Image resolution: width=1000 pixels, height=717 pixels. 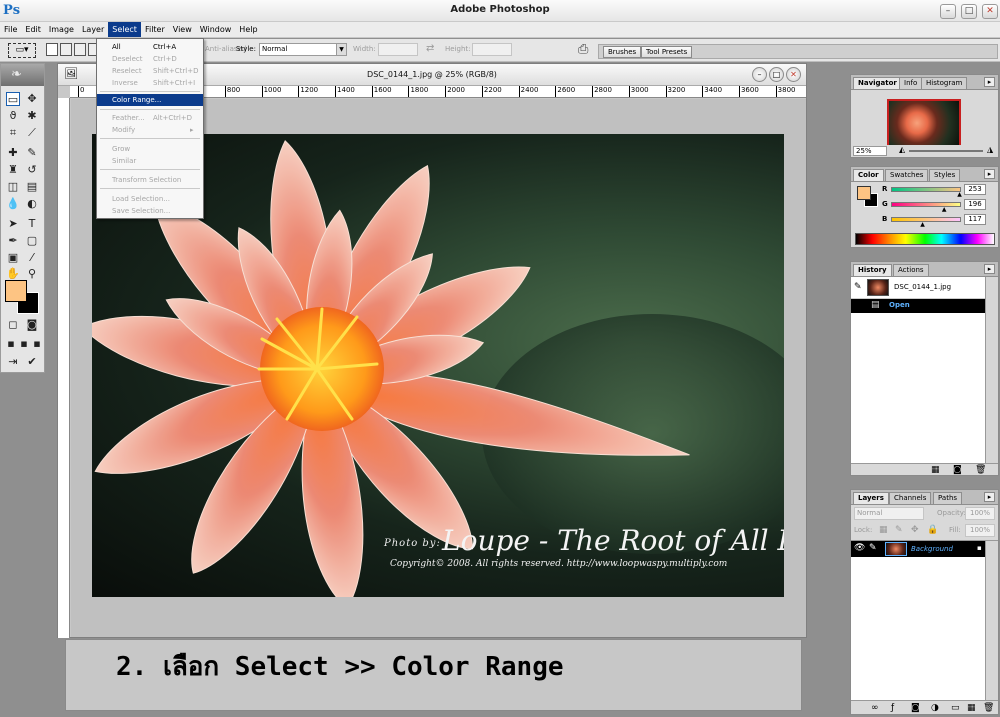 What do you see at coordinates (11, 344) in the screenshot?
I see `screen-mode-standard-icon: ▪` at bounding box center [11, 344].